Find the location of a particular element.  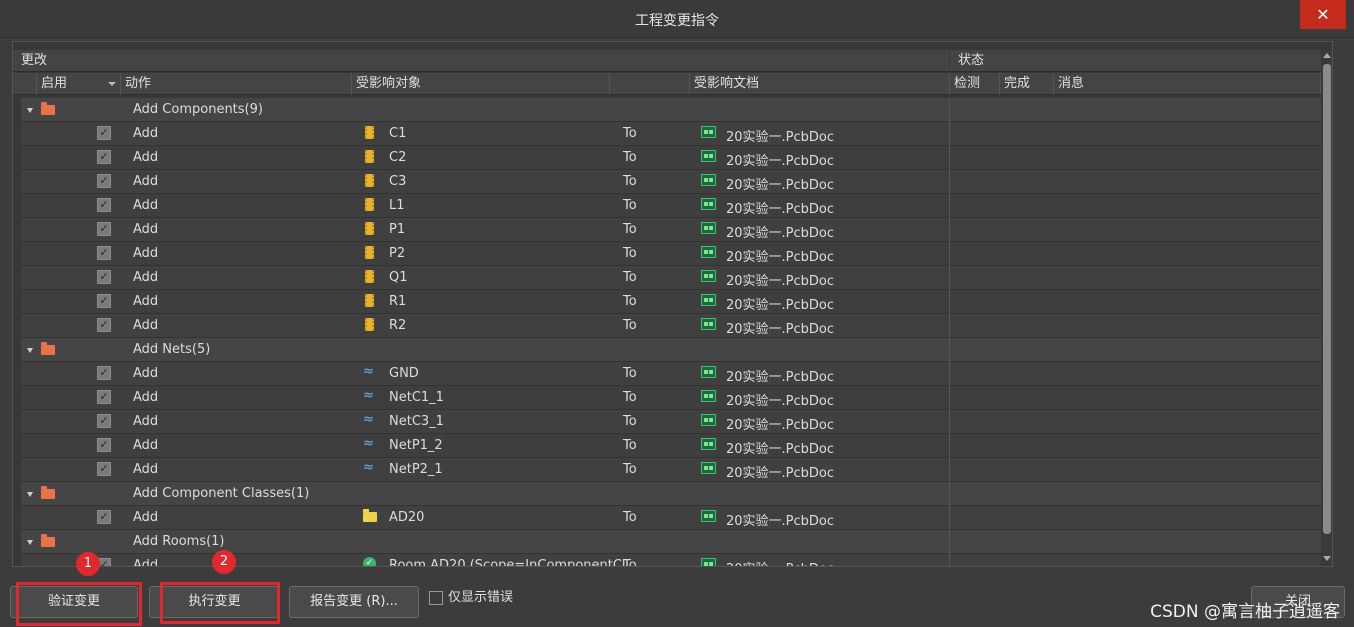

column-header-enable-label: 启用 is located at coordinates (54, 83).